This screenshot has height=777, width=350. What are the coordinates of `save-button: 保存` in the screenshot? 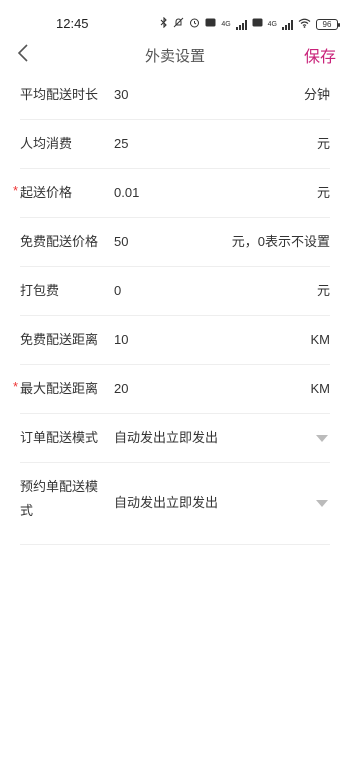 It's located at (320, 55).